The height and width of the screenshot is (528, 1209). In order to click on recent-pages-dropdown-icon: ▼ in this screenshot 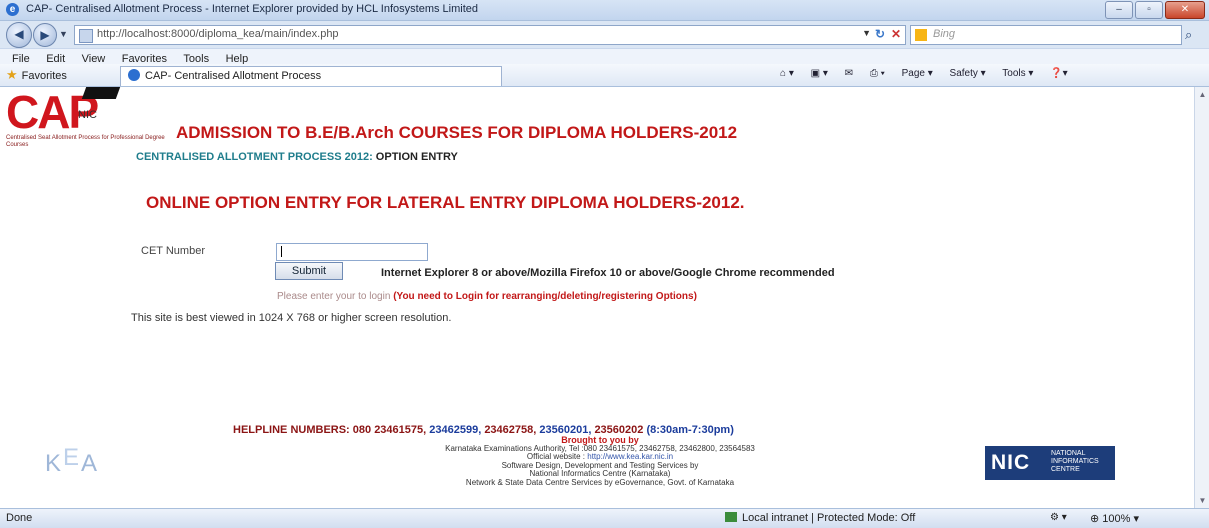, I will do `click(63, 34)`.